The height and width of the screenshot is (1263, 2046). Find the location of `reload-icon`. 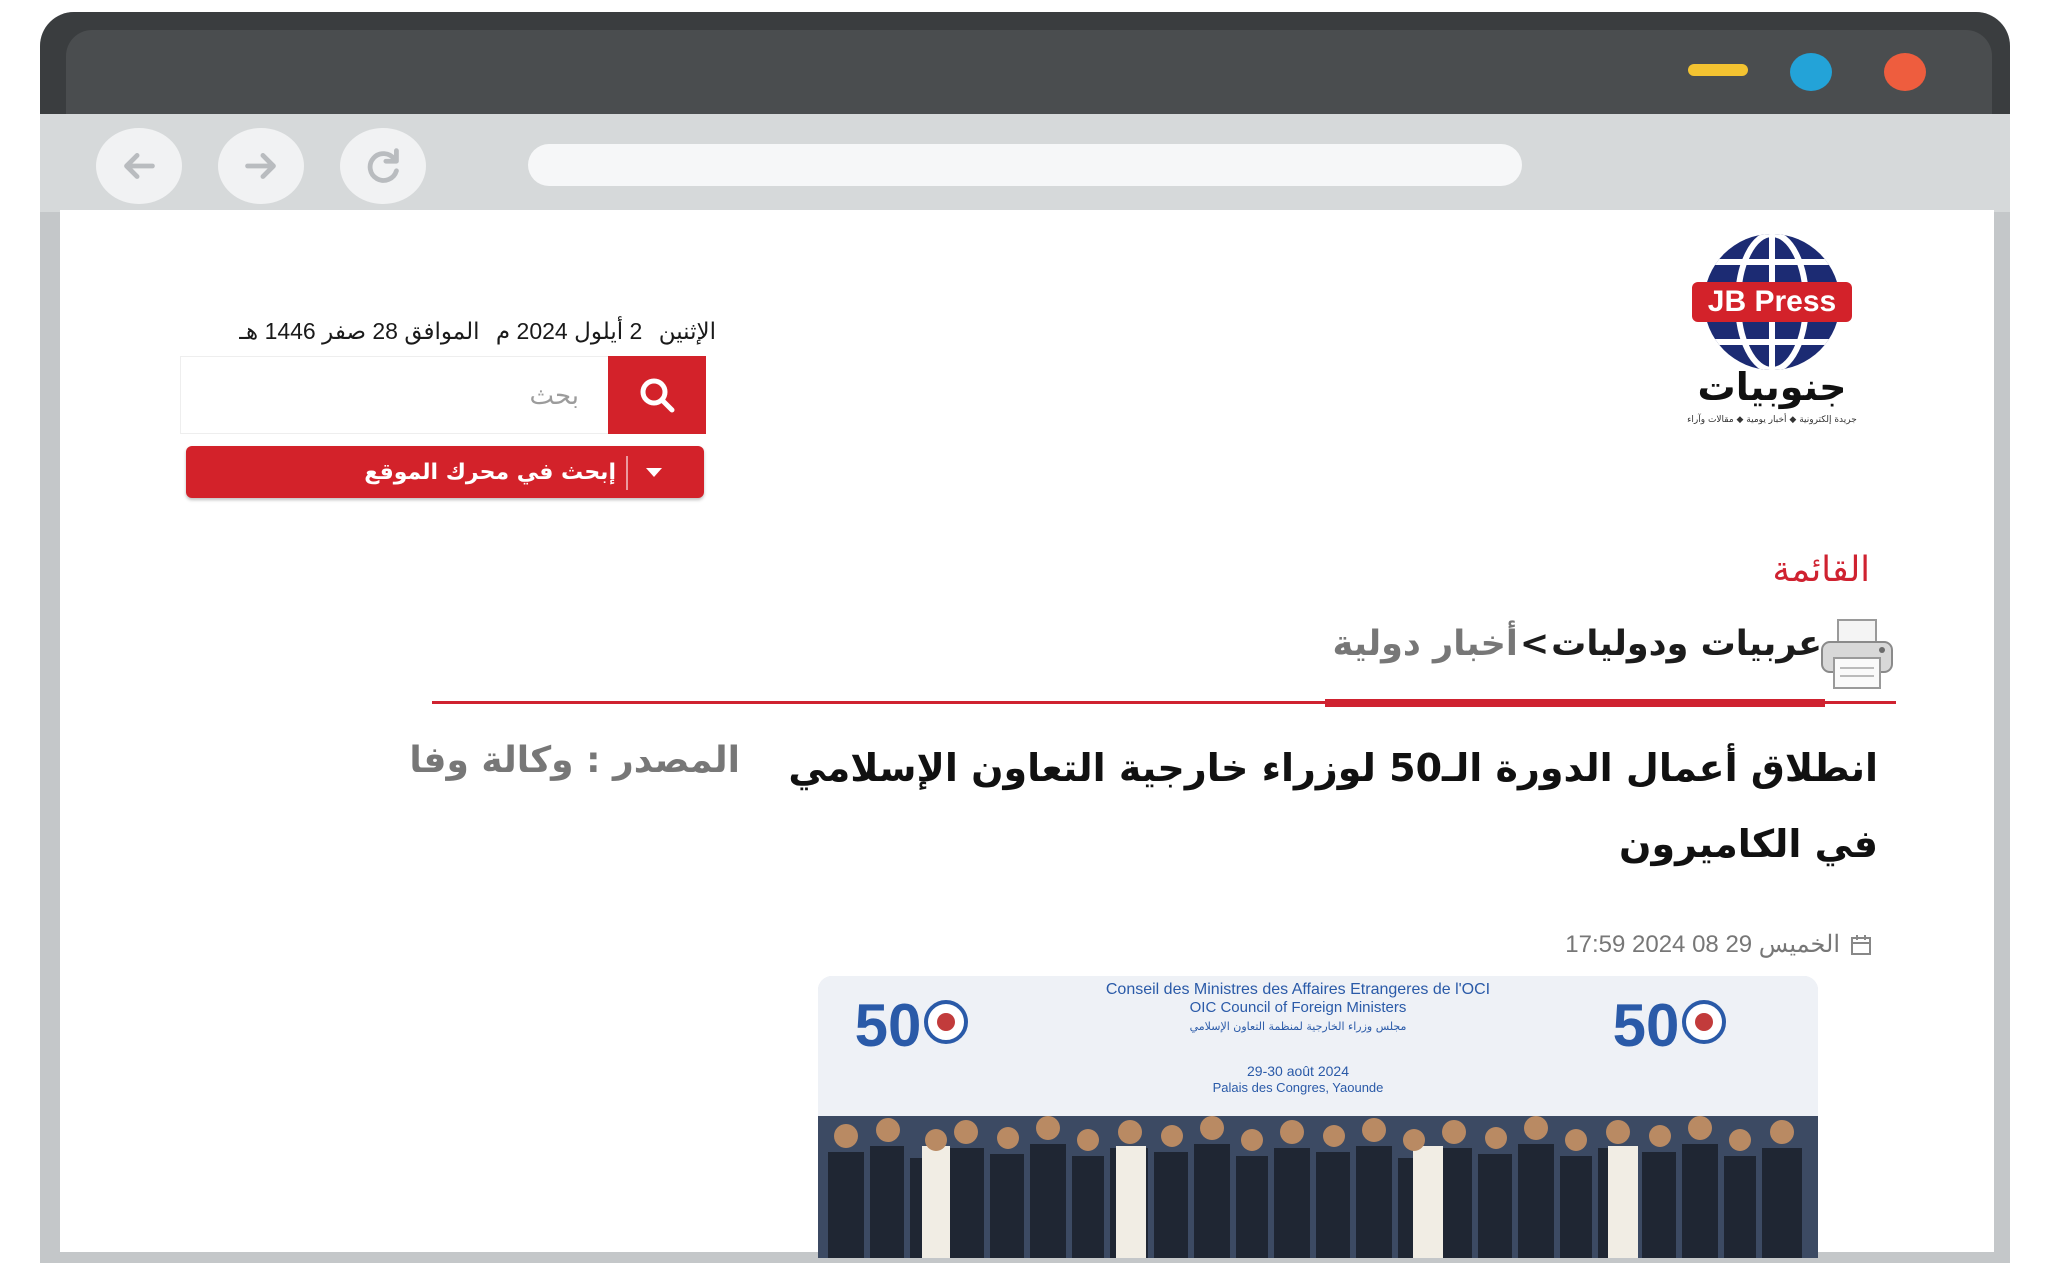

reload-icon is located at coordinates (383, 165).